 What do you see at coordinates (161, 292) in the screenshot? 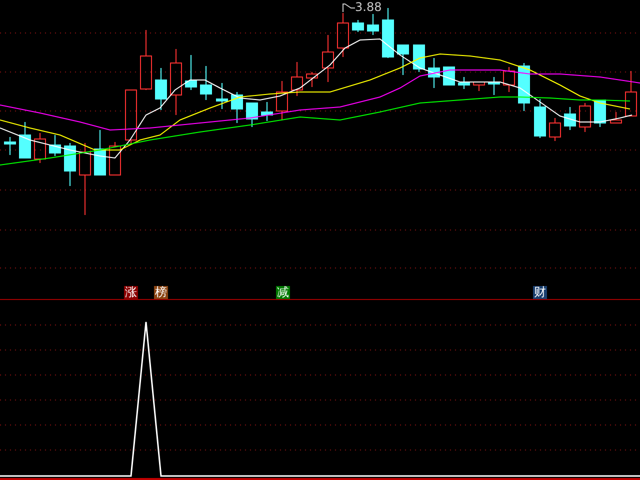
I see `signal-tag: 榜` at bounding box center [161, 292].